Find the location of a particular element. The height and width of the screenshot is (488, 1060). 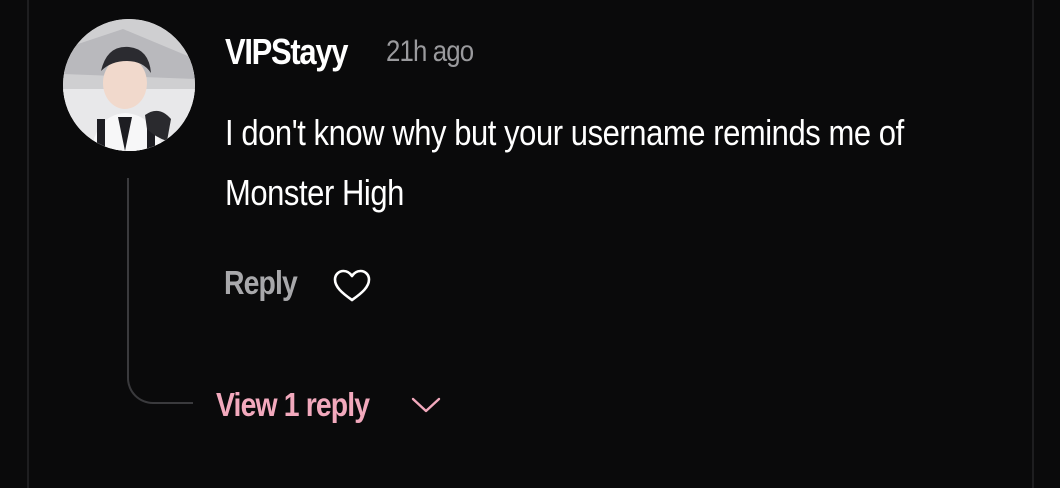

like-button is located at coordinates (352, 286).